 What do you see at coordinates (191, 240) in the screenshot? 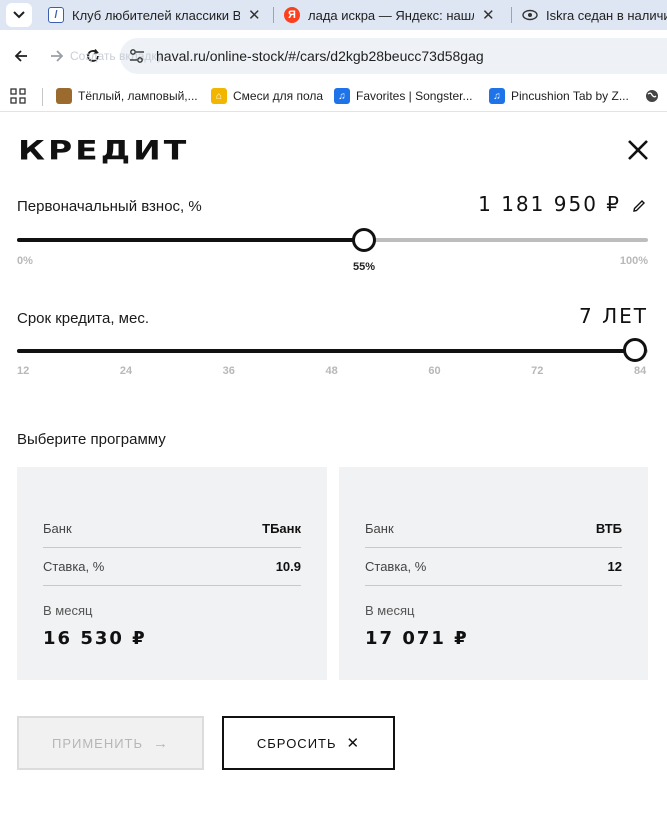
I see `down-payment-track-fill` at bounding box center [191, 240].